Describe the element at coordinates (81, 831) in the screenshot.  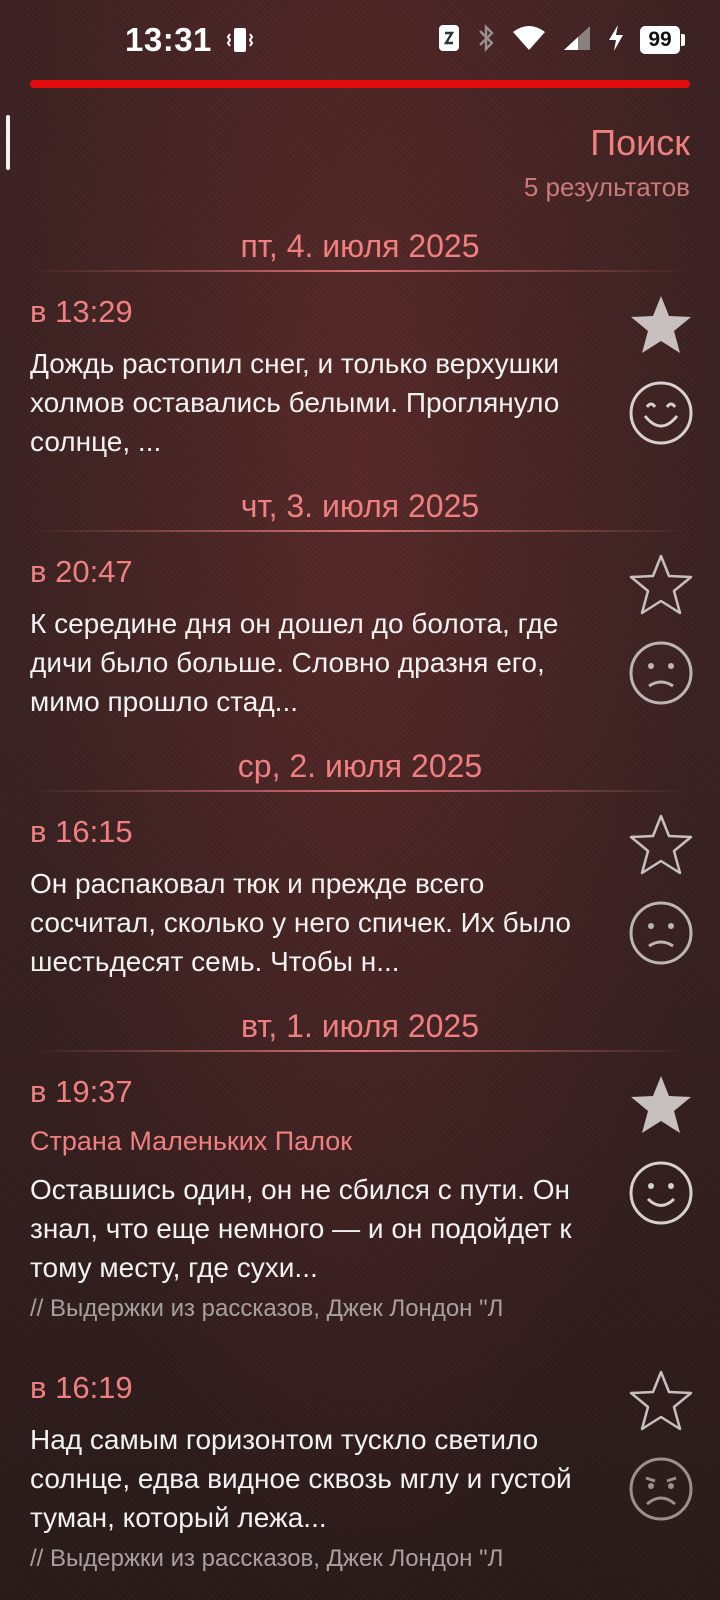
I see `entry-time: в 16:15` at that location.